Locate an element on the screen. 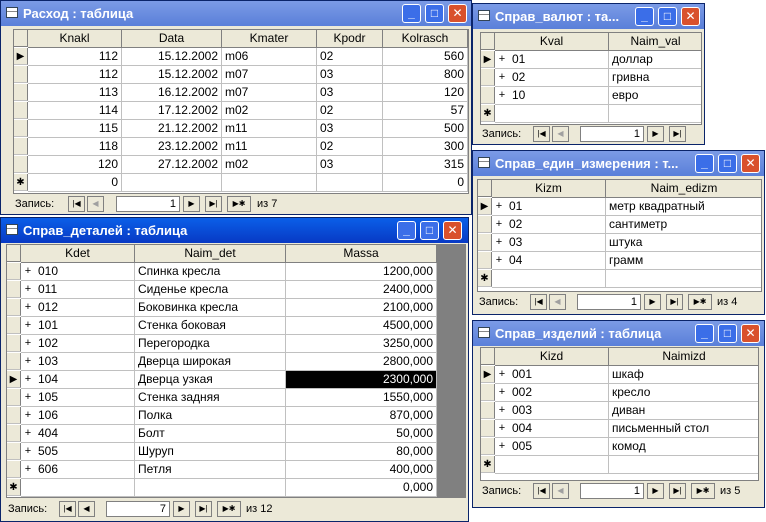  table-row: +505 Шуруп 80,000 is located at coordinates (222, 452).